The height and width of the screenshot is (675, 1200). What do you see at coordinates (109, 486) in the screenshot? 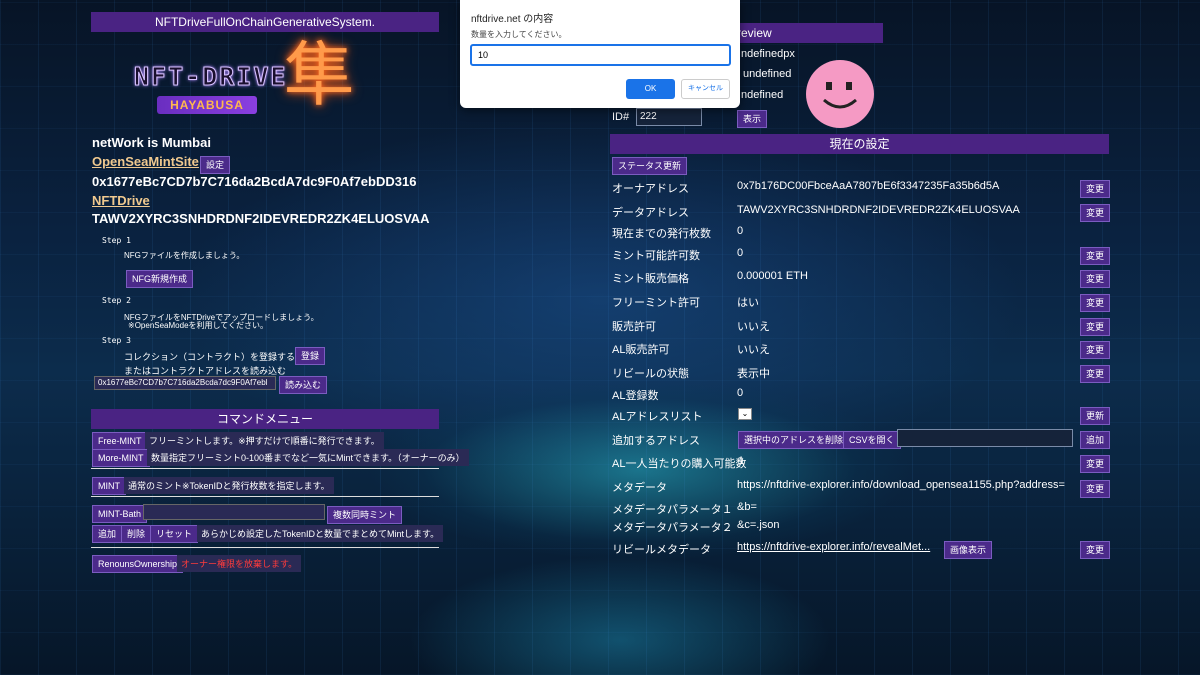
I see `mint-button: MINT` at bounding box center [109, 486].